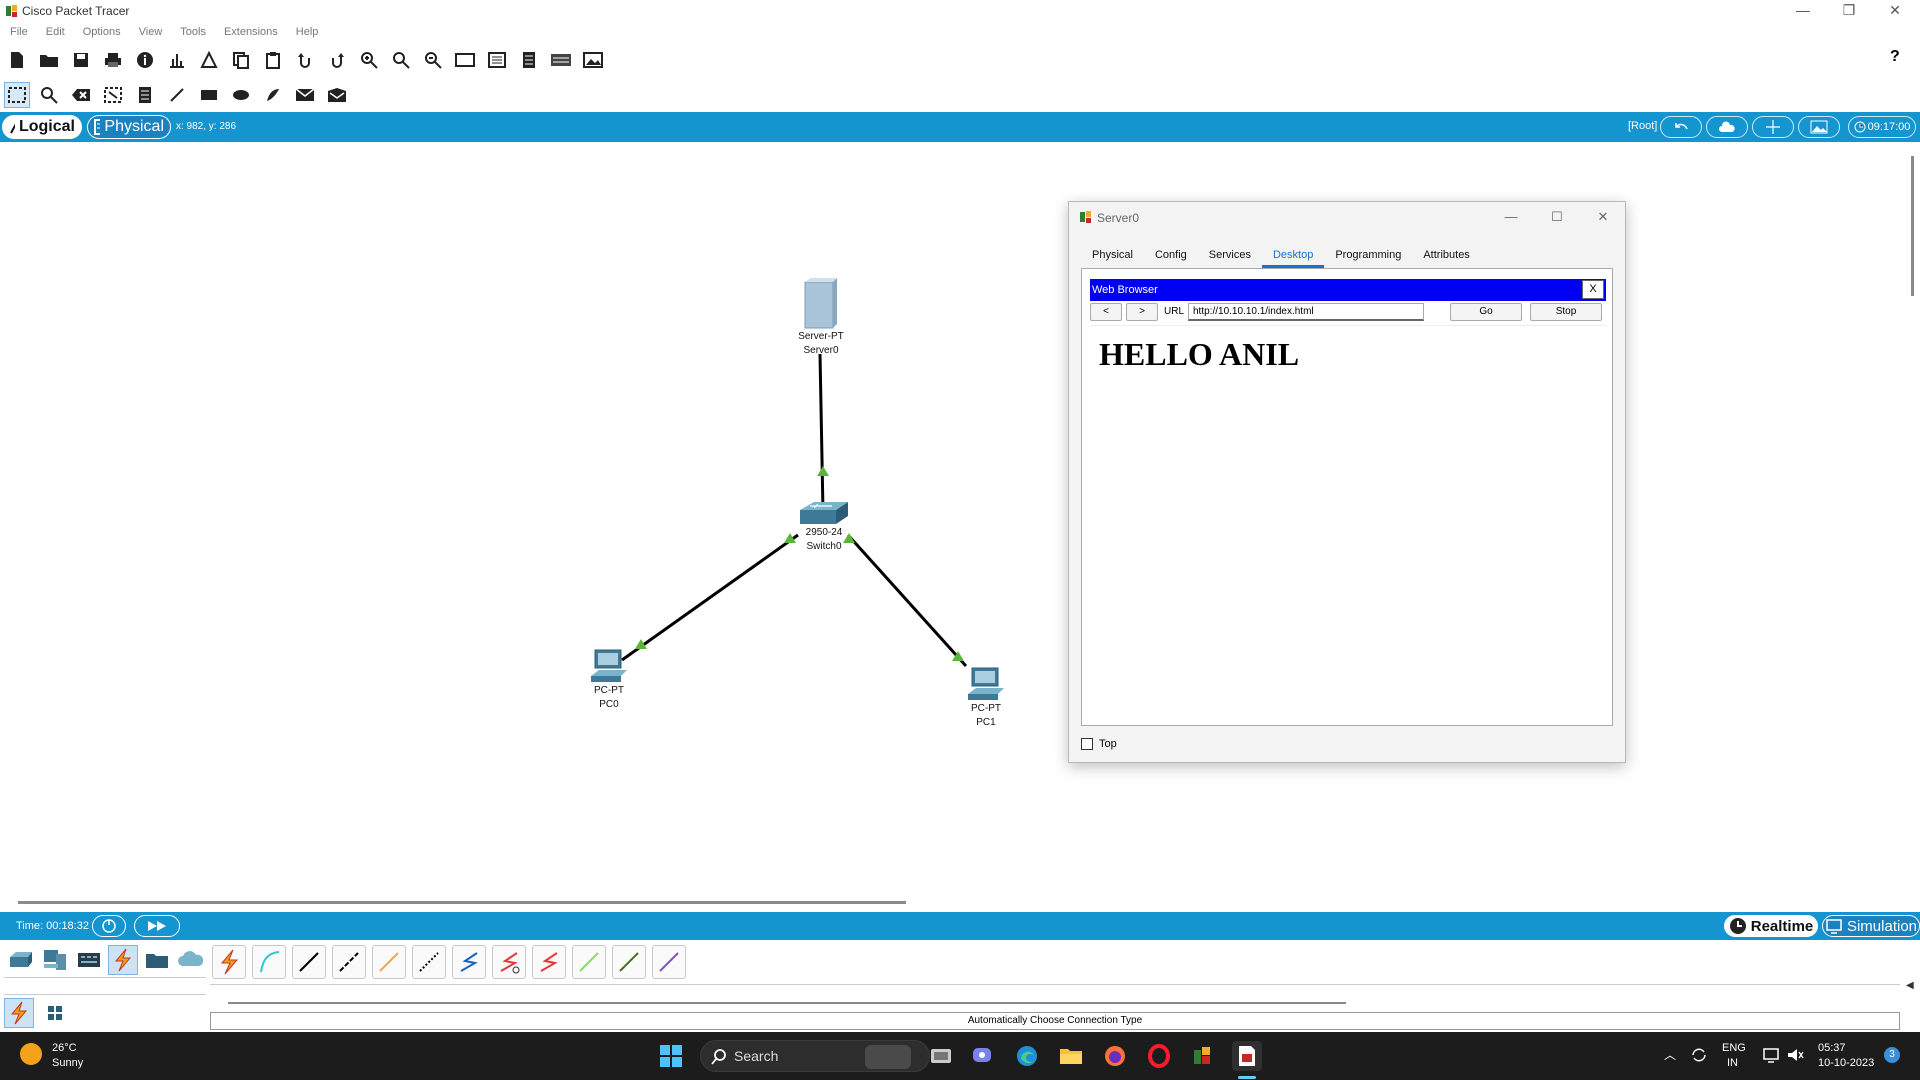  I want to click on copper-cross-over-icon, so click(349, 962).